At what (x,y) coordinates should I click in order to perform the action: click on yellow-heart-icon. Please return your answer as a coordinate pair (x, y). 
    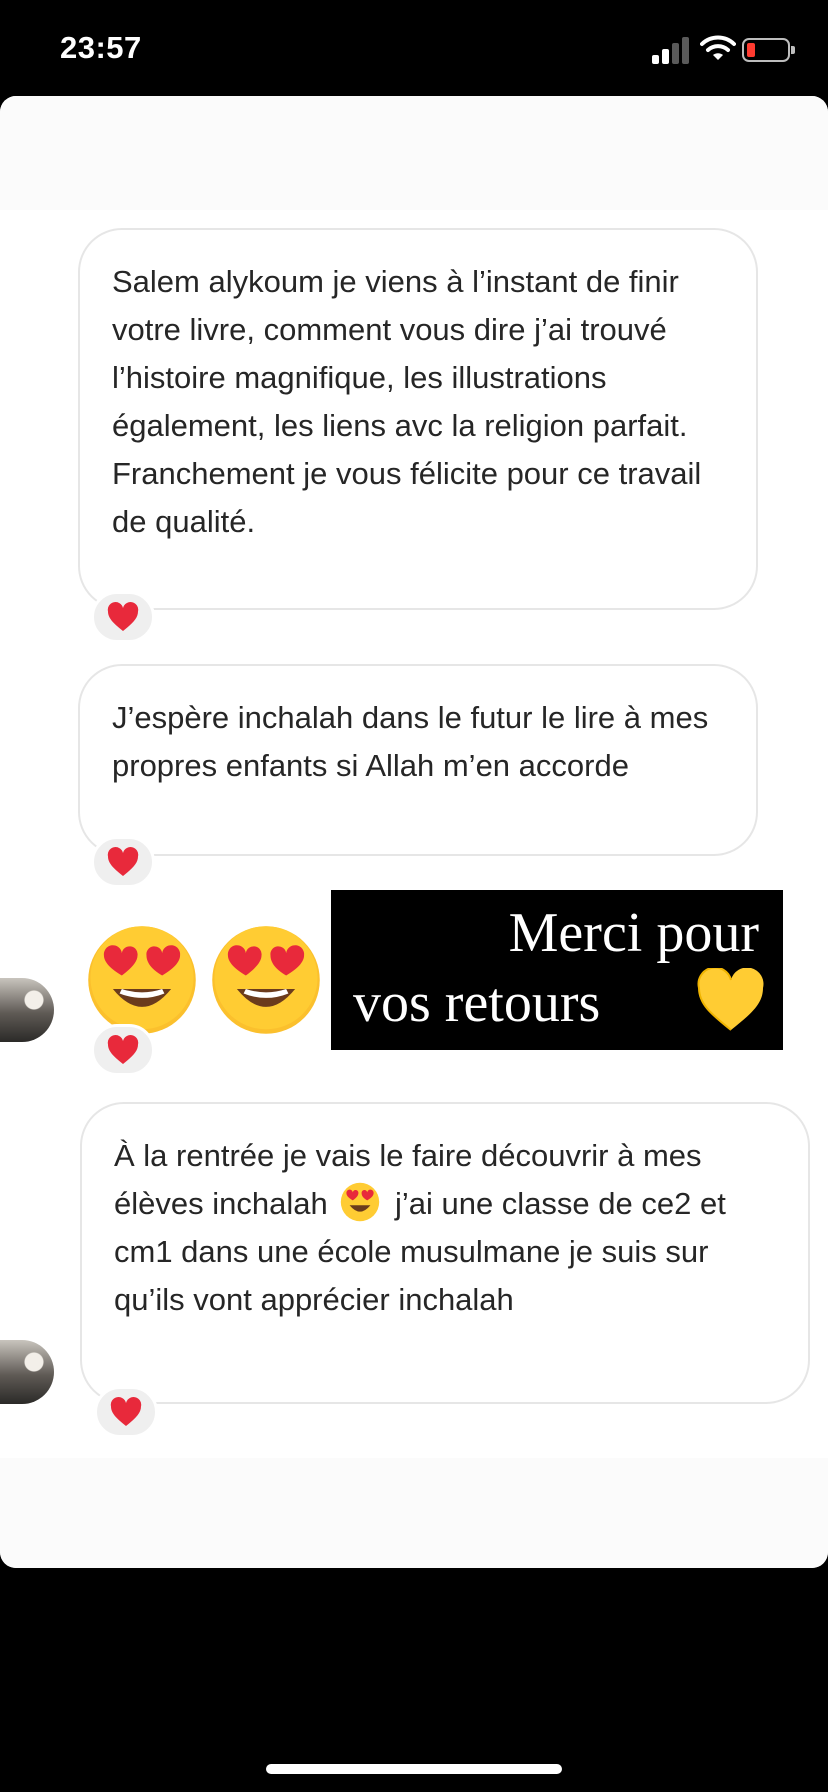
    Looking at the image, I should click on (730, 999).